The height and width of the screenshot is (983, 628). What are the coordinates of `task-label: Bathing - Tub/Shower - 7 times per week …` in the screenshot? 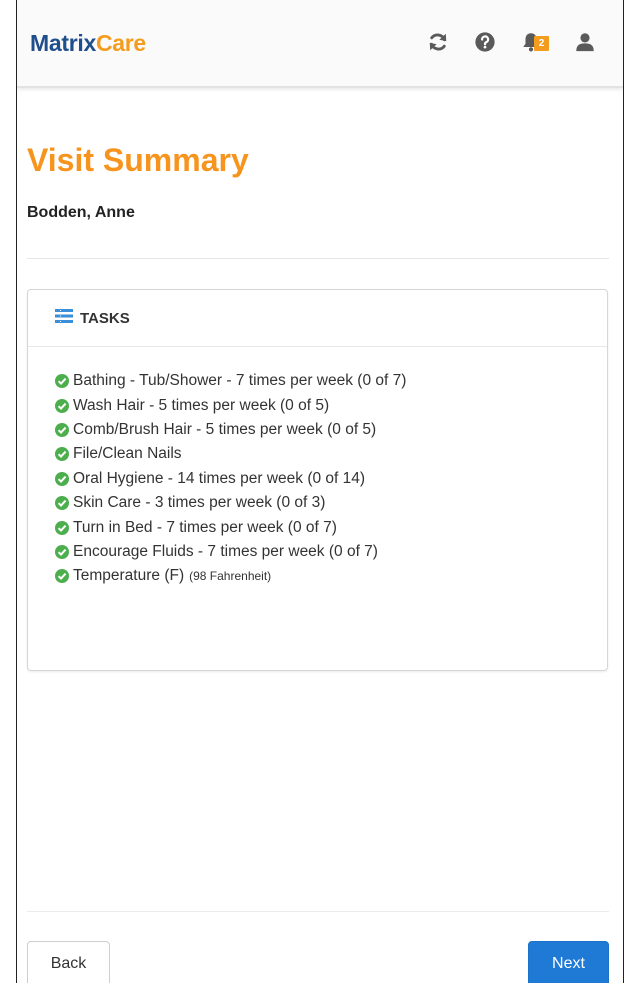 It's located at (240, 381).